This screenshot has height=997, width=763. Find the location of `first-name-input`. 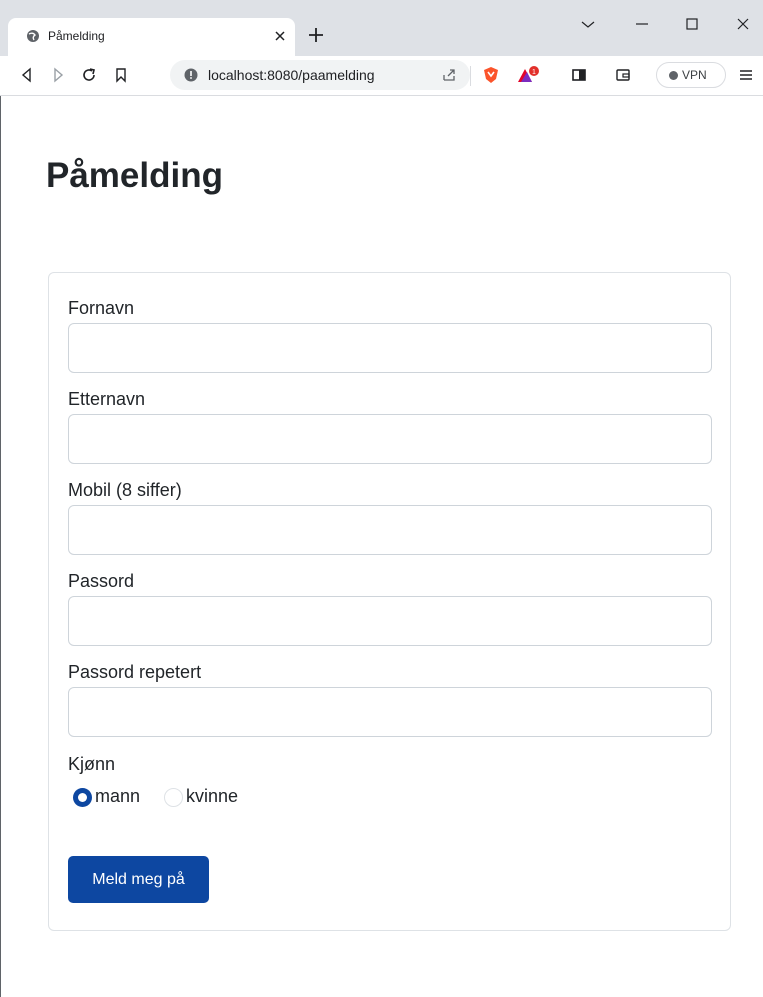

first-name-input is located at coordinates (390, 348).